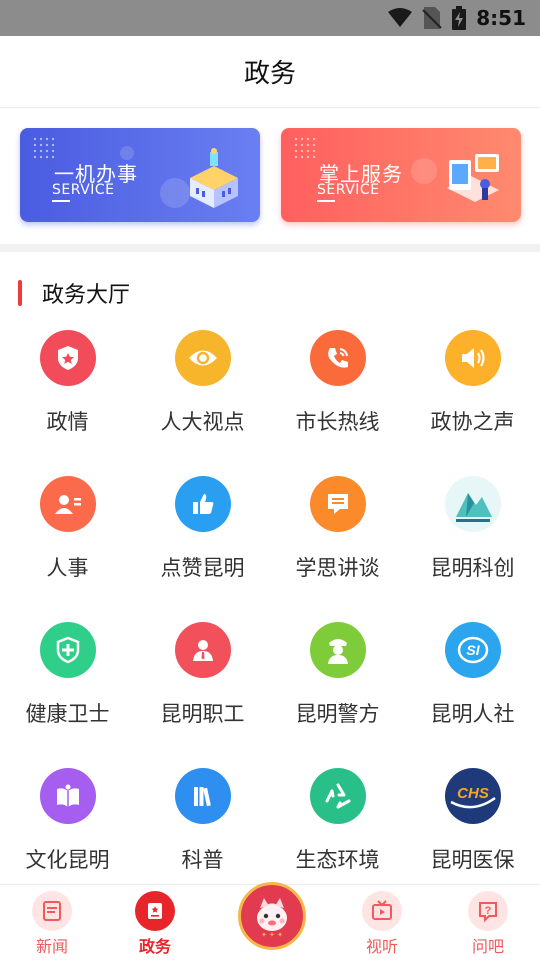 Image resolution: width=540 pixels, height=961 pixels. I want to click on svg-text: SI, so click(473, 650).